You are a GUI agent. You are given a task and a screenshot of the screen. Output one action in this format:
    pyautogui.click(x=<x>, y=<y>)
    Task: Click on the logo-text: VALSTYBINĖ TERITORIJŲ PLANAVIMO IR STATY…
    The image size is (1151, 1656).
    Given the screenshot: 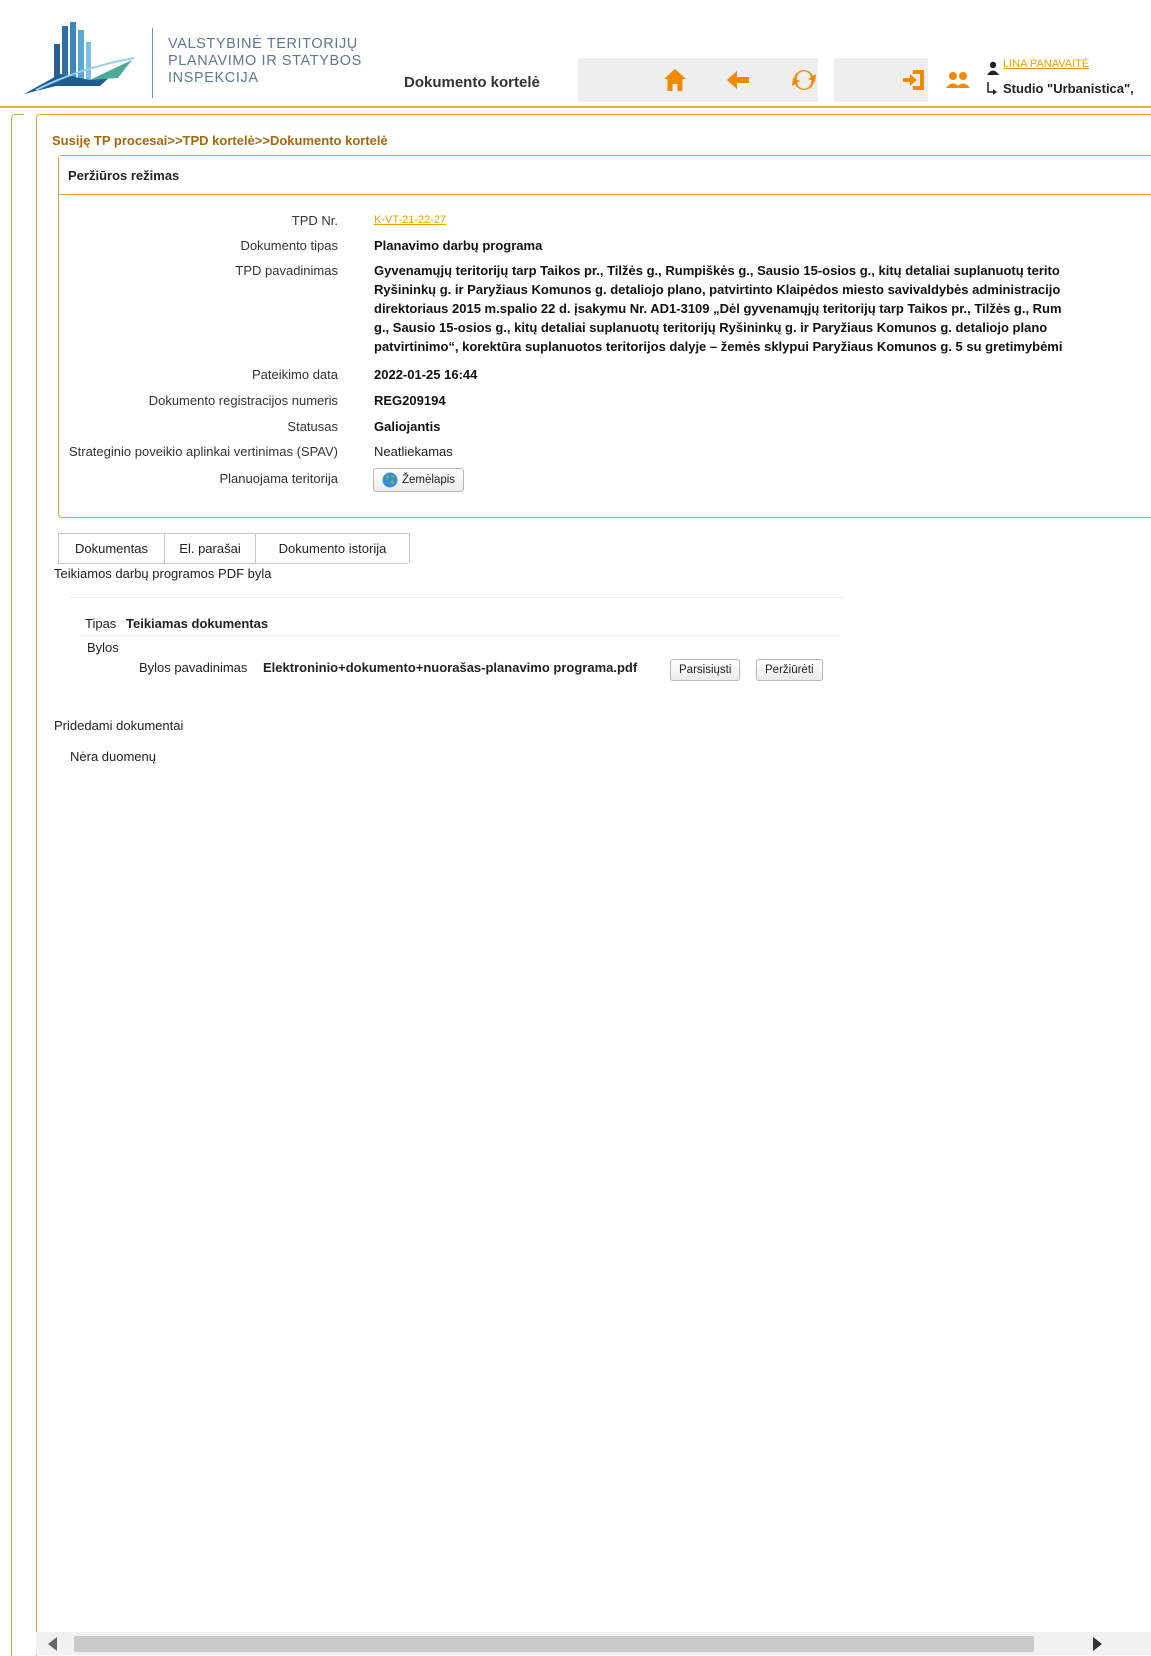 What is the action you would take?
    pyautogui.click(x=265, y=61)
    